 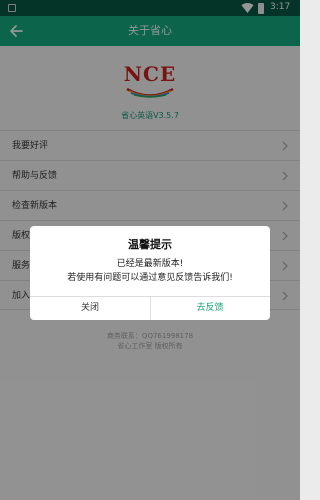 What do you see at coordinates (210, 308) in the screenshot?
I see `feedback-button: 去反馈` at bounding box center [210, 308].